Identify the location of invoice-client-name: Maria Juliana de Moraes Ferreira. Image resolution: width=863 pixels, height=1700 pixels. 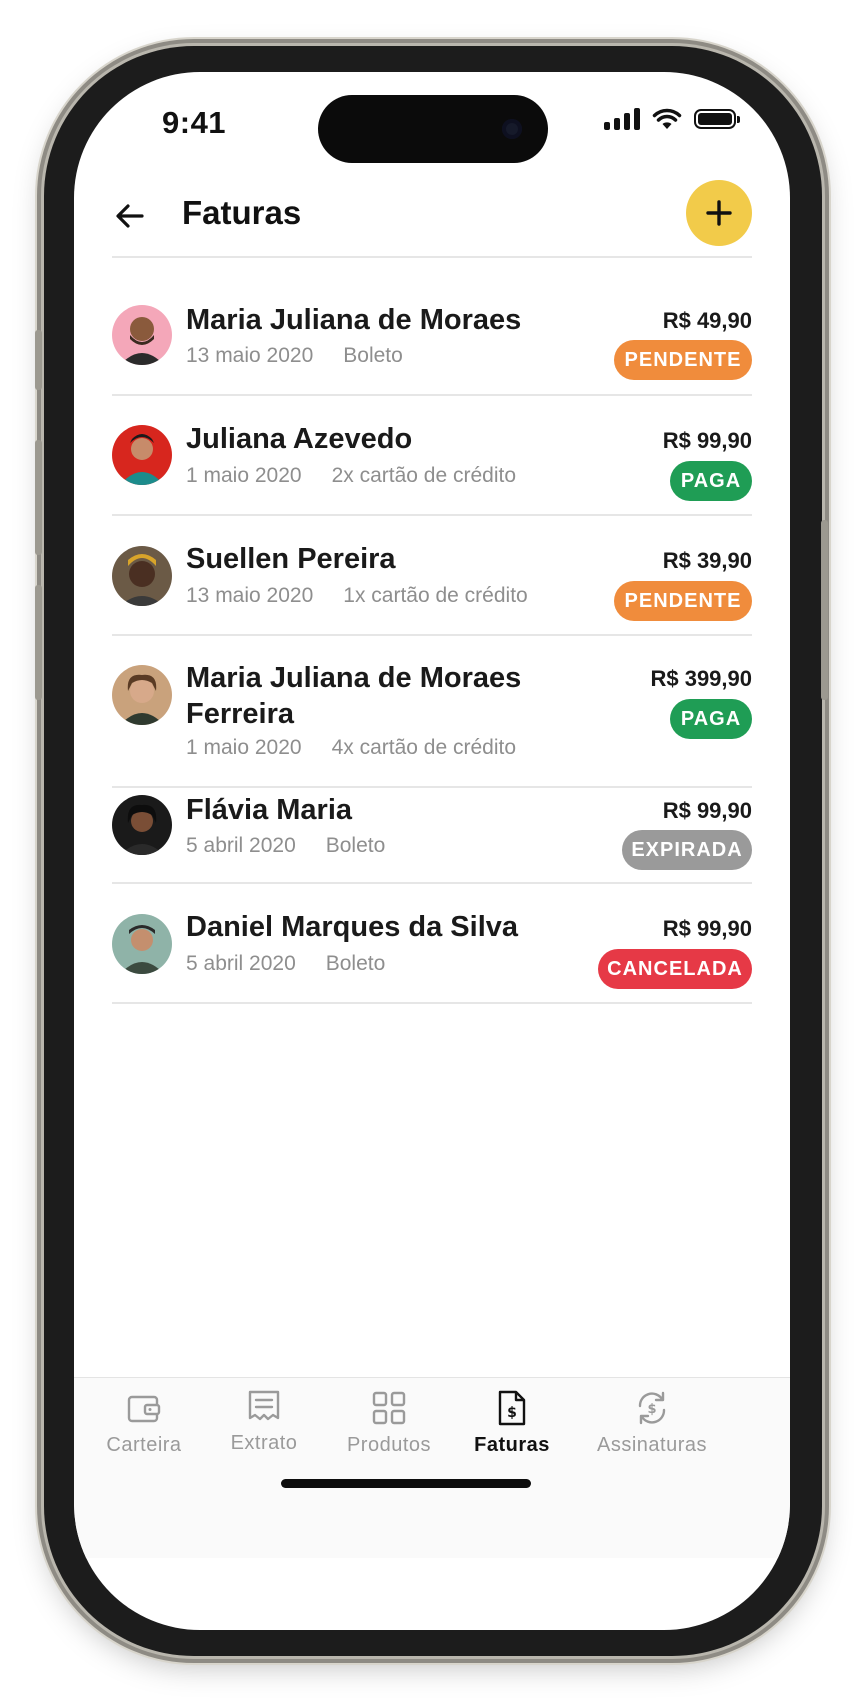
(354, 696).